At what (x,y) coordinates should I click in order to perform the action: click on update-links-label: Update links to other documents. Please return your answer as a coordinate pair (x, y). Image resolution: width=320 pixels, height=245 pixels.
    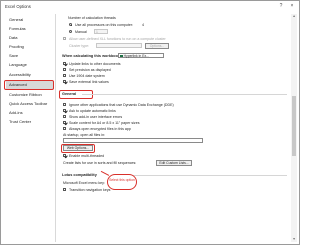
    Looking at the image, I should click on (95, 63).